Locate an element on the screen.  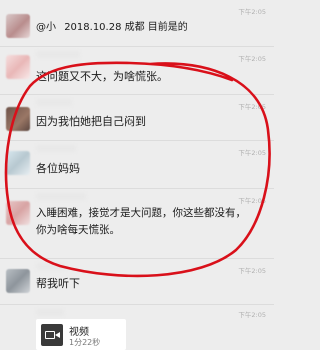
chat-message: 因为我怕她把自己闷到 下午2:05 is located at coordinates (137, 117).